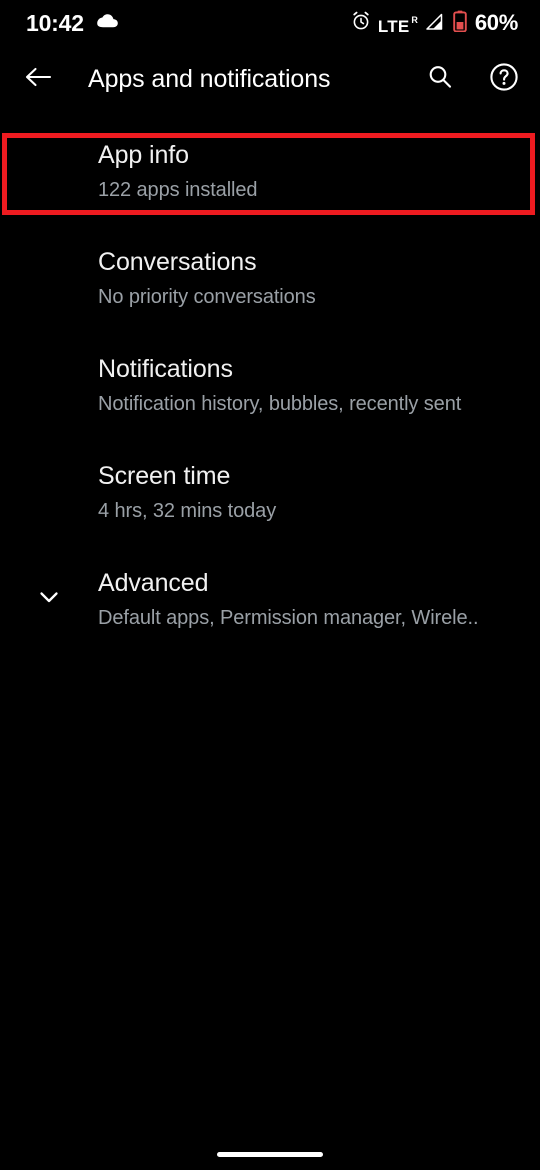 The width and height of the screenshot is (540, 1170). I want to click on list-item-conversations: Conversations No priority conversations, so click(270, 278).